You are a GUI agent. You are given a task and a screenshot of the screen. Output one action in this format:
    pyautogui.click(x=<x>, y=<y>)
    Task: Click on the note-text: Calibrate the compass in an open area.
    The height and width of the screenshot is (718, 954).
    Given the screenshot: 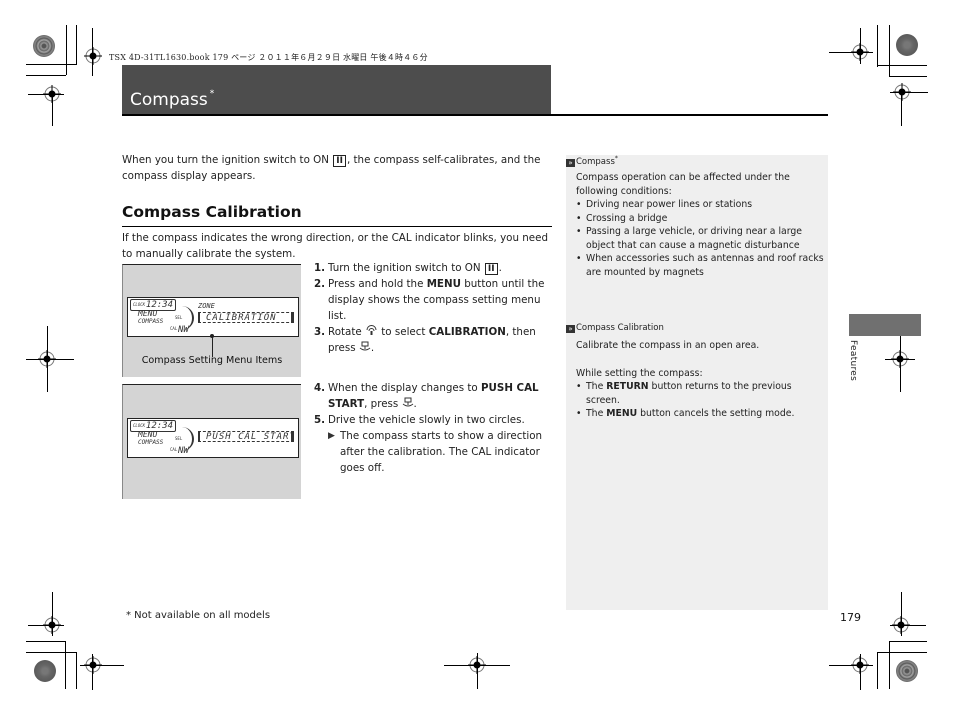 What is the action you would take?
    pyautogui.click(x=668, y=345)
    